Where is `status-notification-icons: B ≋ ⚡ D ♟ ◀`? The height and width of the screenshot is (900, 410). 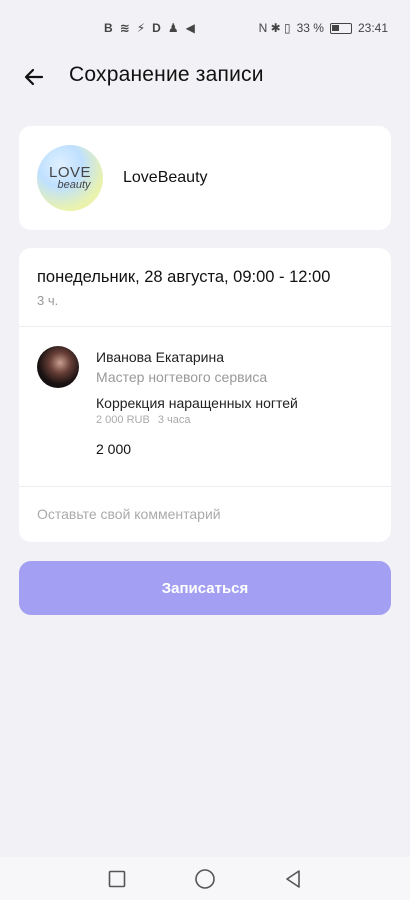 status-notification-icons: B ≋ ⚡ D ♟ ◀ is located at coordinates (149, 28).